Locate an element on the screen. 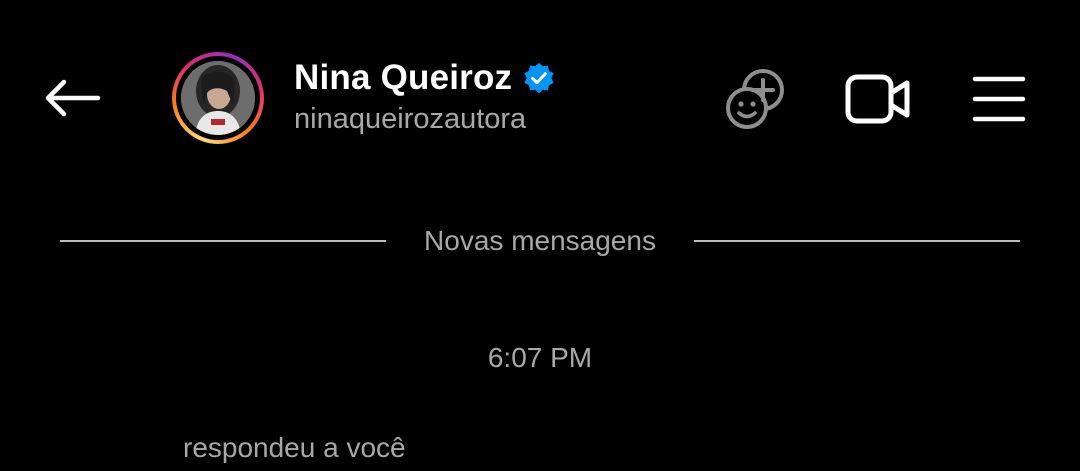  profile-name: Nina Queiroz is located at coordinates (403, 77).